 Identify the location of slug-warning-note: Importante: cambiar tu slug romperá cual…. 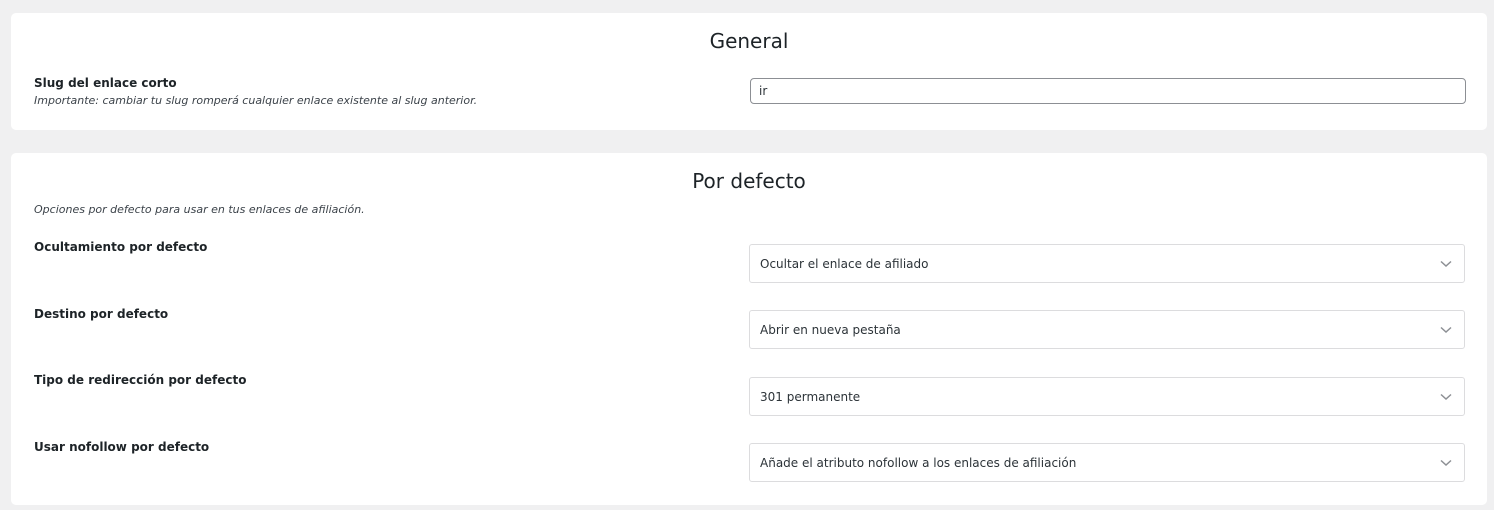
(256, 100).